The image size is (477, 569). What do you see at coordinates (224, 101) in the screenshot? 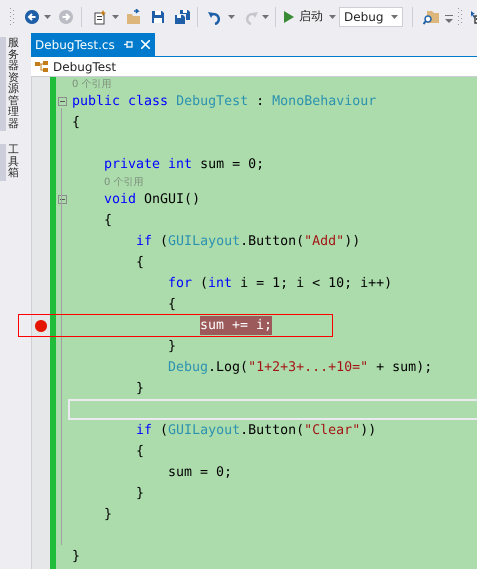
I see `code-line: public class DebugTest : MonoBehaviour` at bounding box center [224, 101].